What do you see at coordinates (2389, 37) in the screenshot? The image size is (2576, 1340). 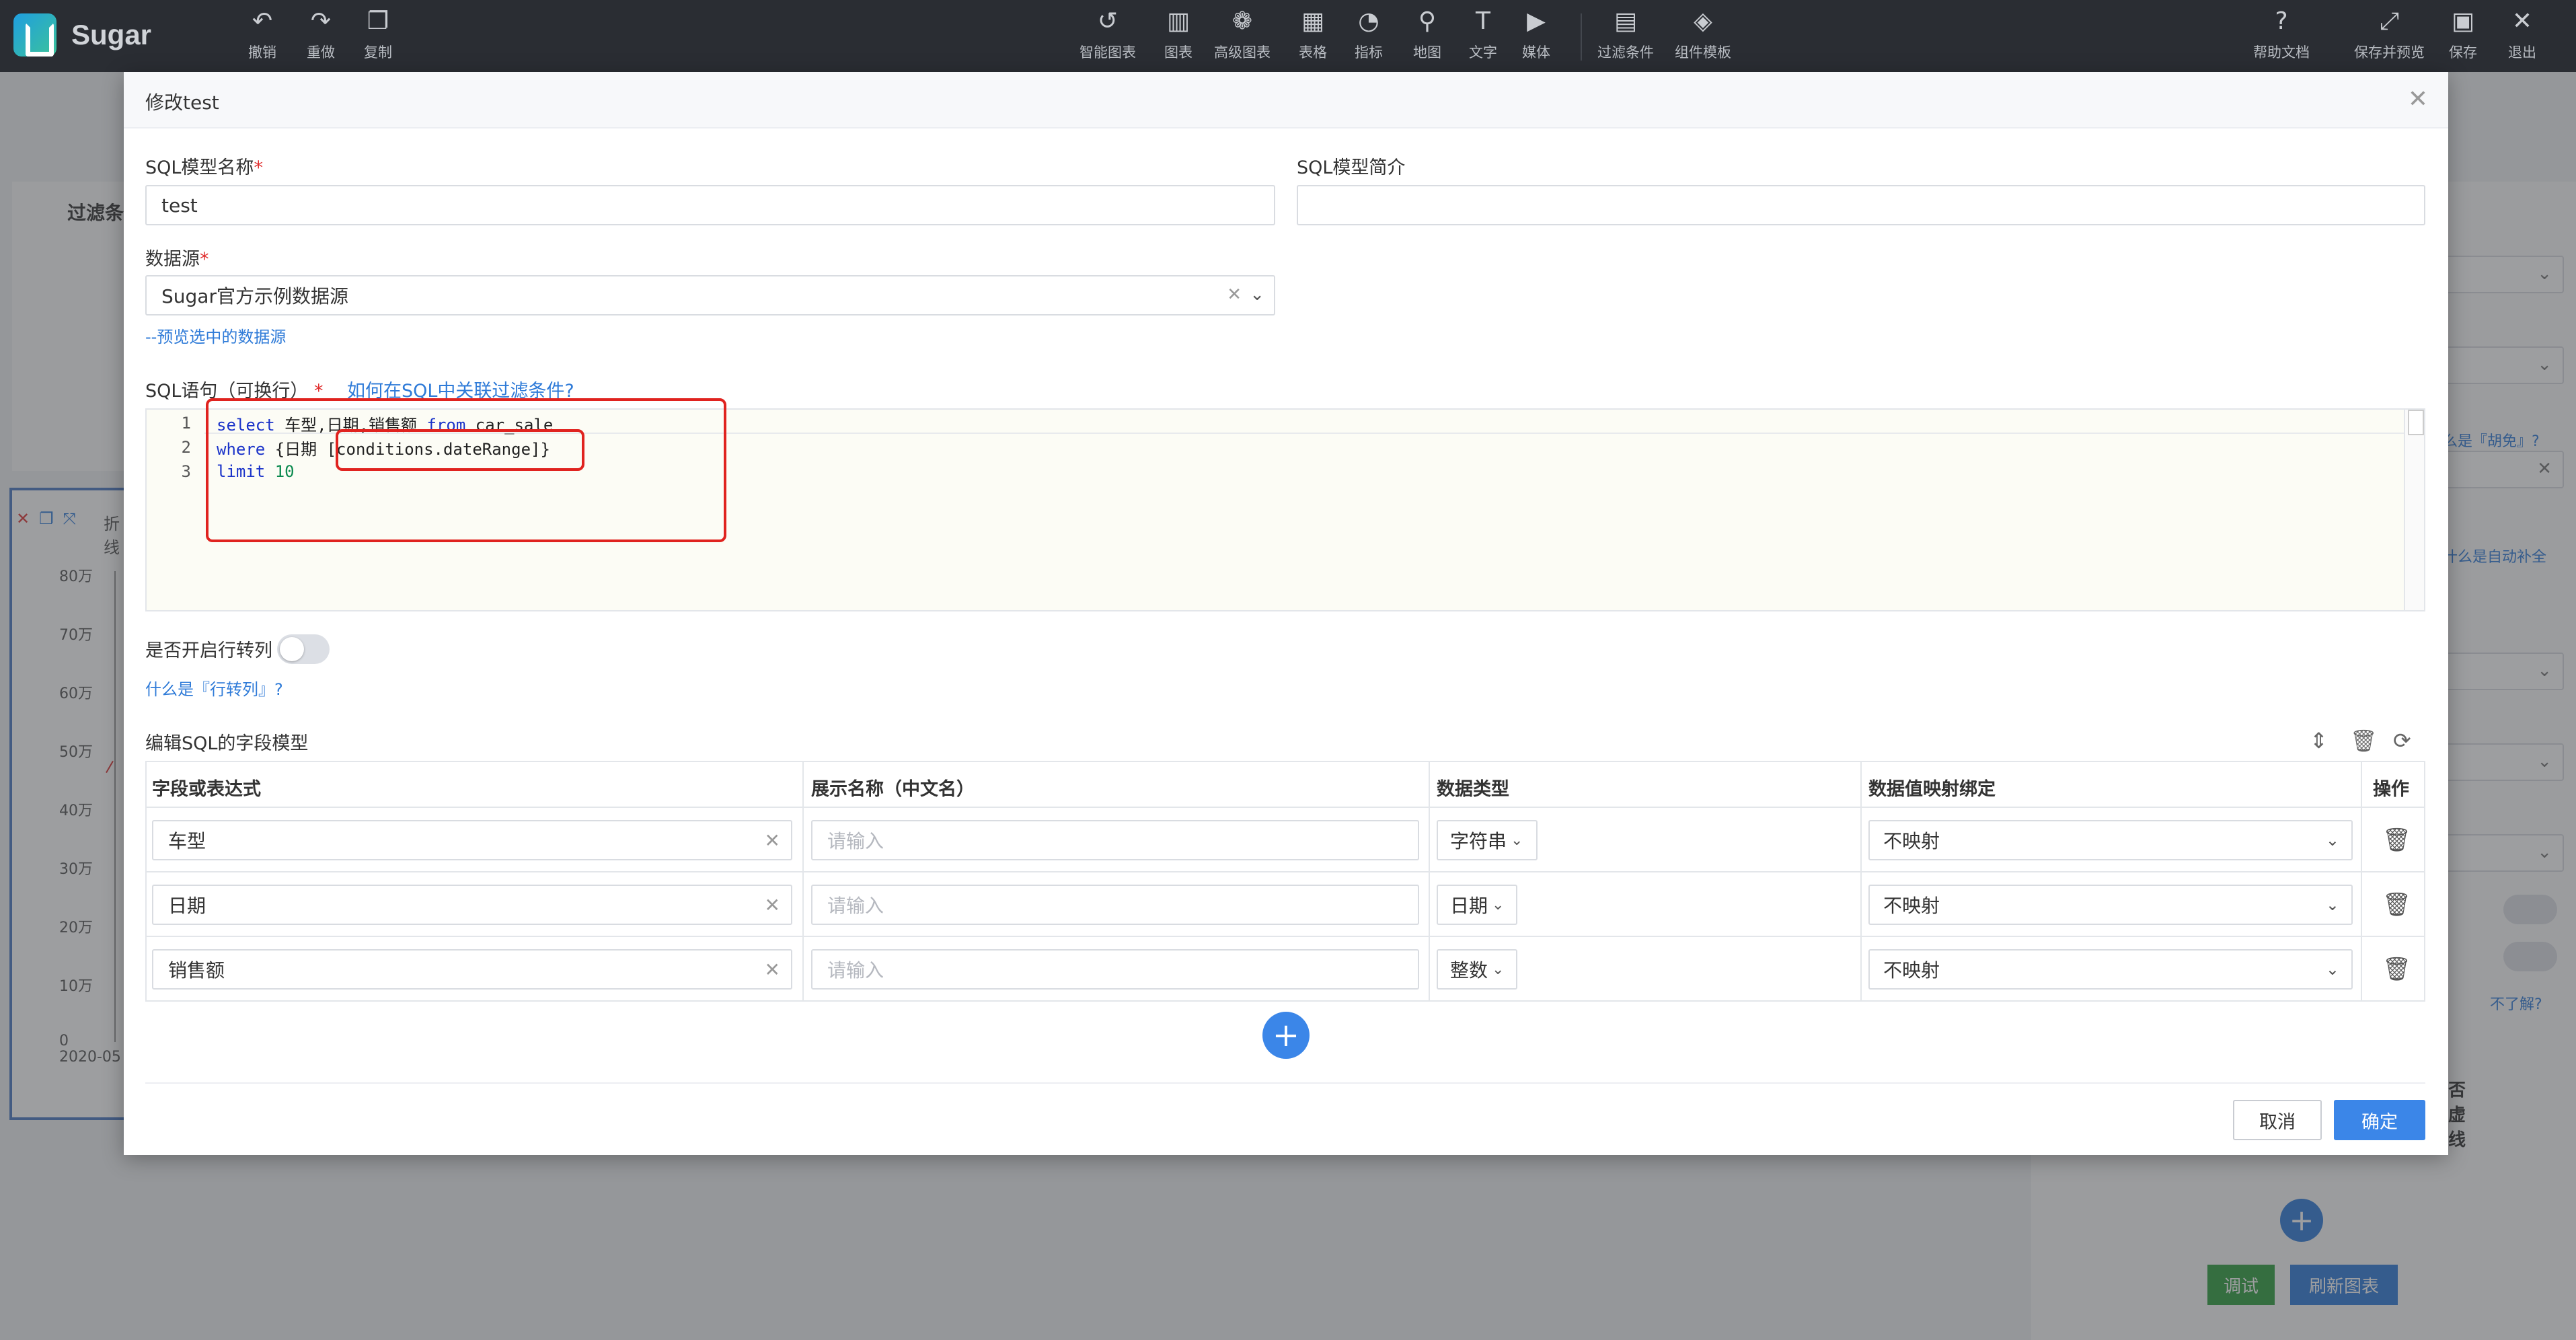 I see `save-preview-button: ⤢ 保存并预览` at bounding box center [2389, 37].